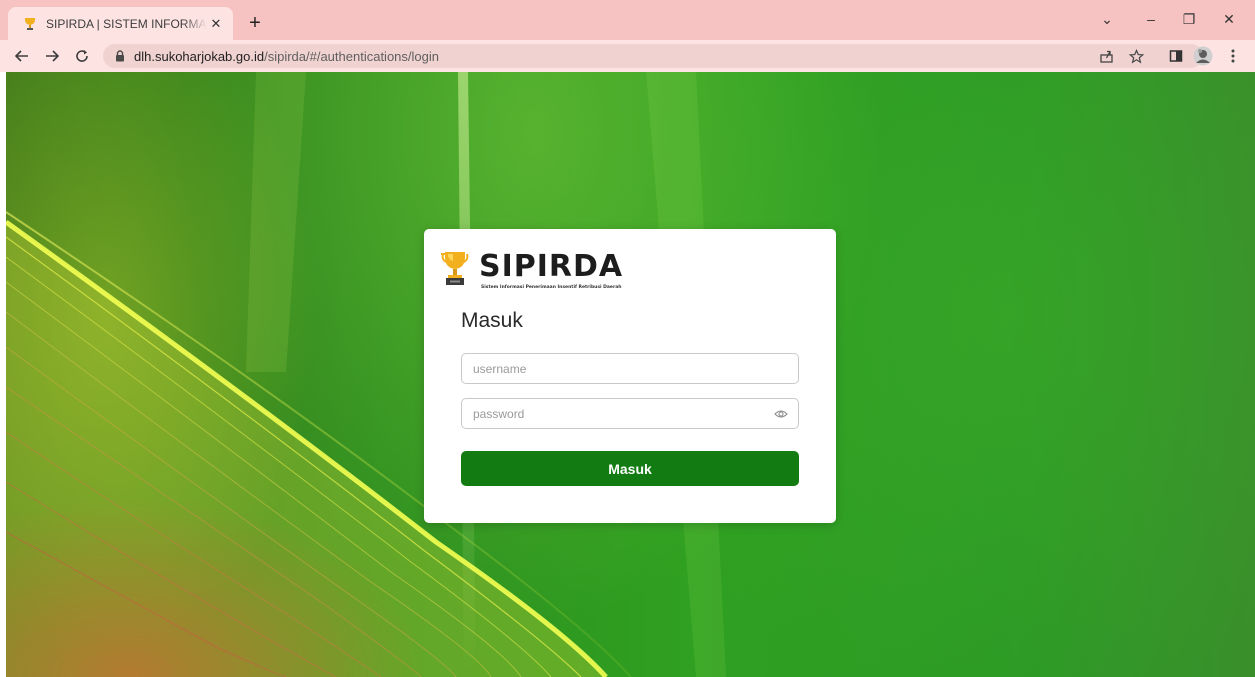 The width and height of the screenshot is (1255, 677). I want to click on new-tab-button: +, so click(255, 23).